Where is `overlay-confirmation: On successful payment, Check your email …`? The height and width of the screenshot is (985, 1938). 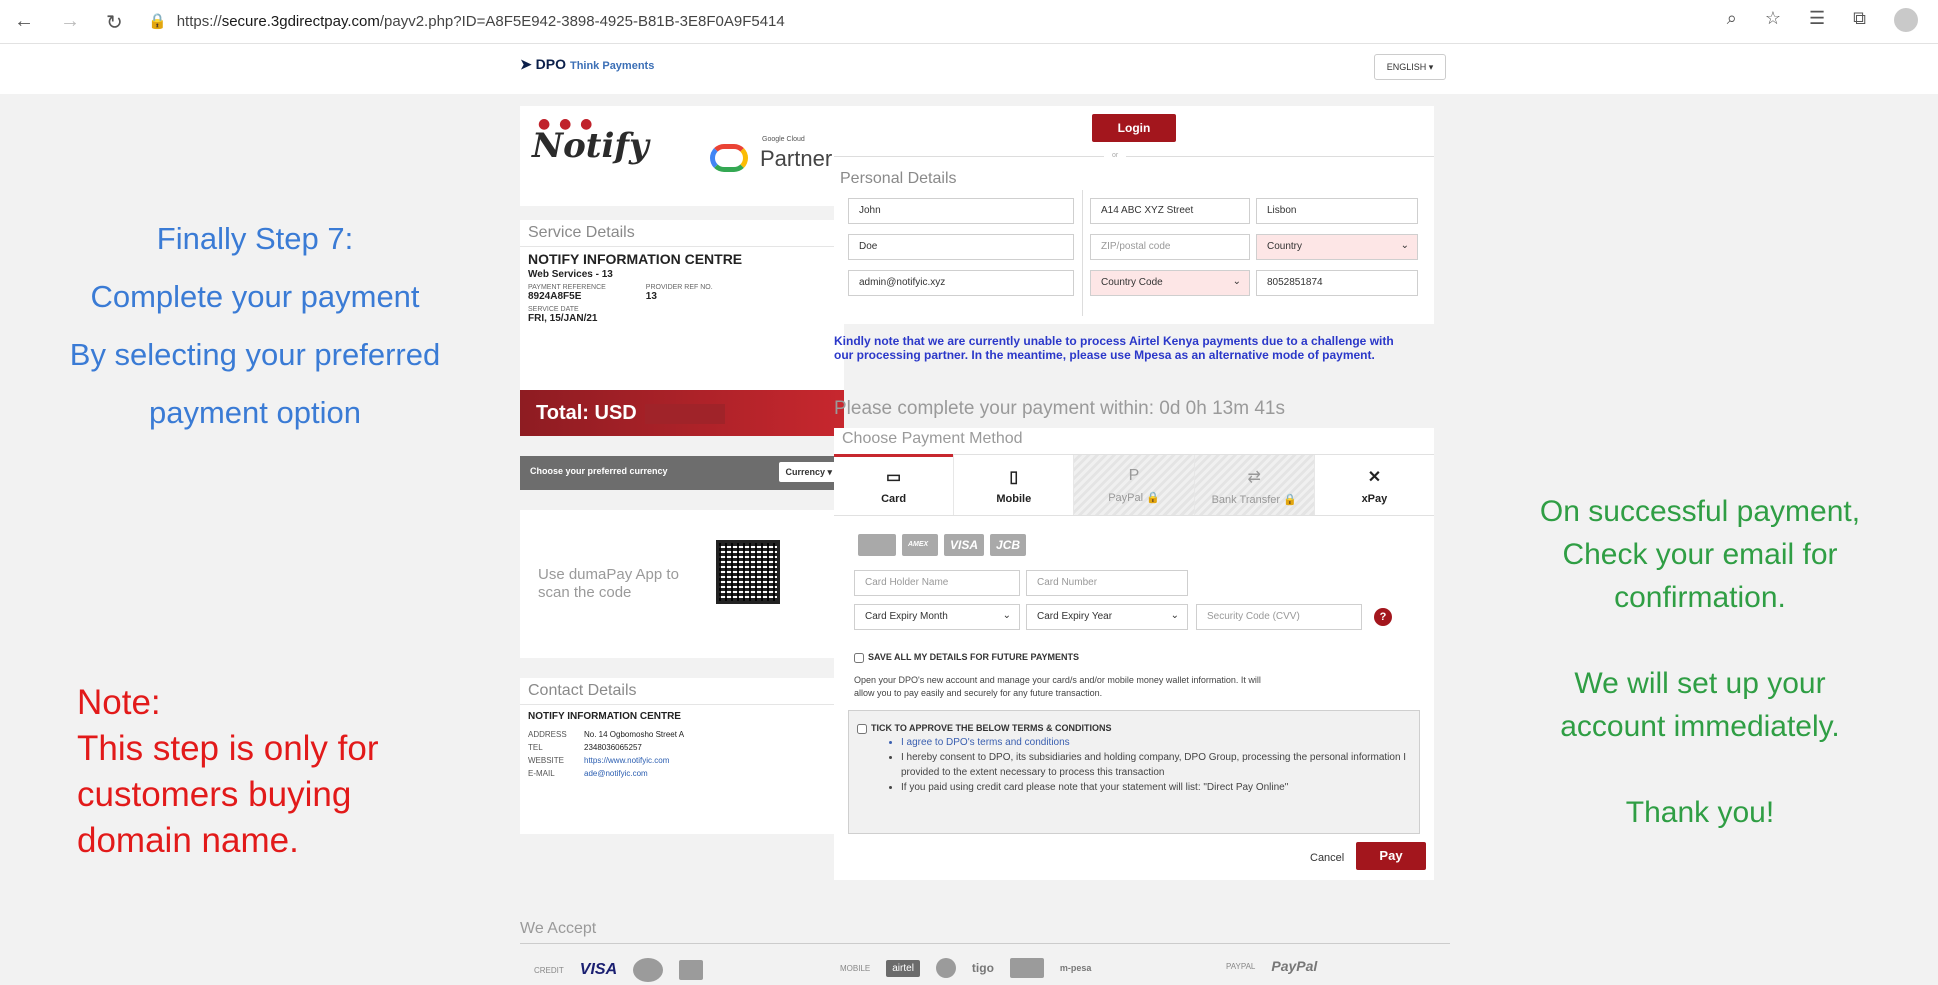 overlay-confirmation: On successful payment, Check your email … is located at coordinates (1700, 662).